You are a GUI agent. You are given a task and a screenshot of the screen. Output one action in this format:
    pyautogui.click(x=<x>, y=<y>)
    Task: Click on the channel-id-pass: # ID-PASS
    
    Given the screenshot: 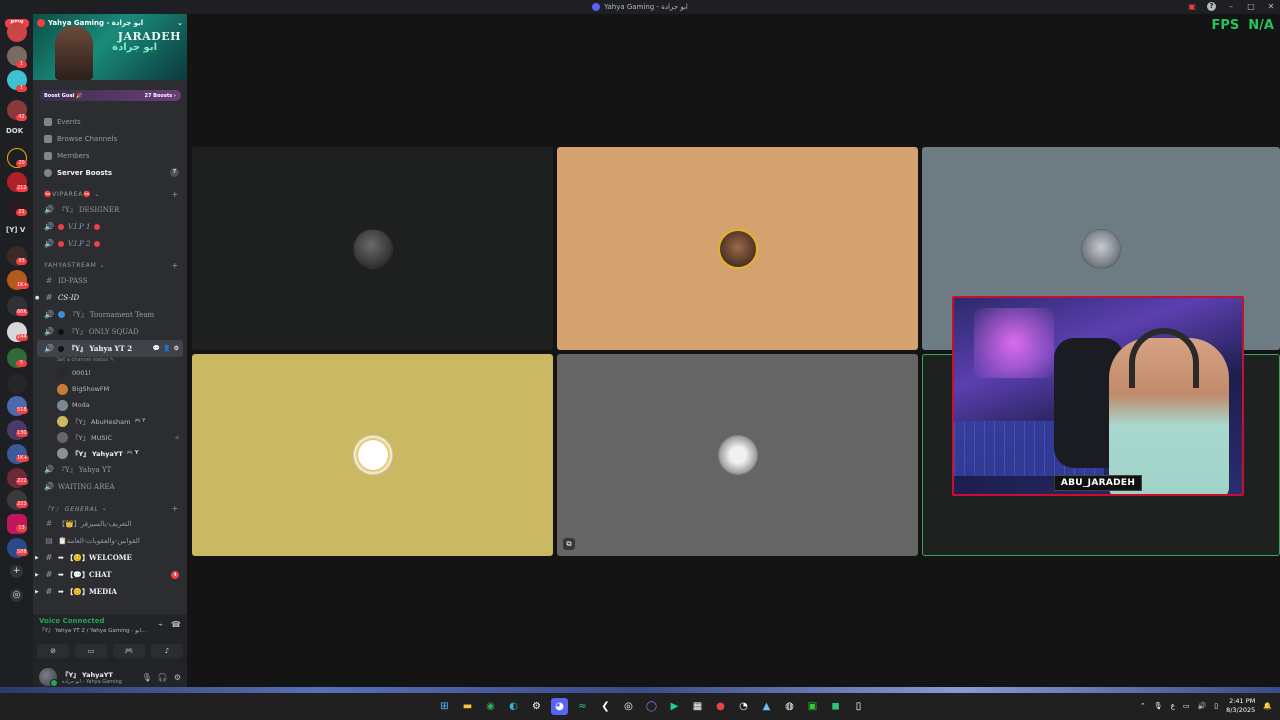 What is the action you would take?
    pyautogui.click(x=110, y=280)
    